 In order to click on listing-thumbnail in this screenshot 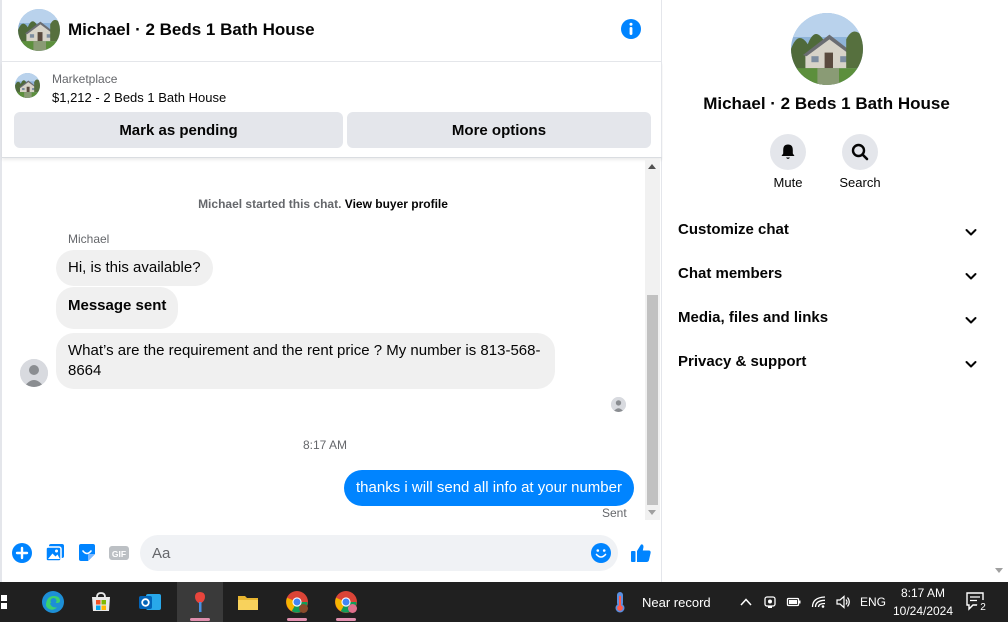, I will do `click(27, 85)`.